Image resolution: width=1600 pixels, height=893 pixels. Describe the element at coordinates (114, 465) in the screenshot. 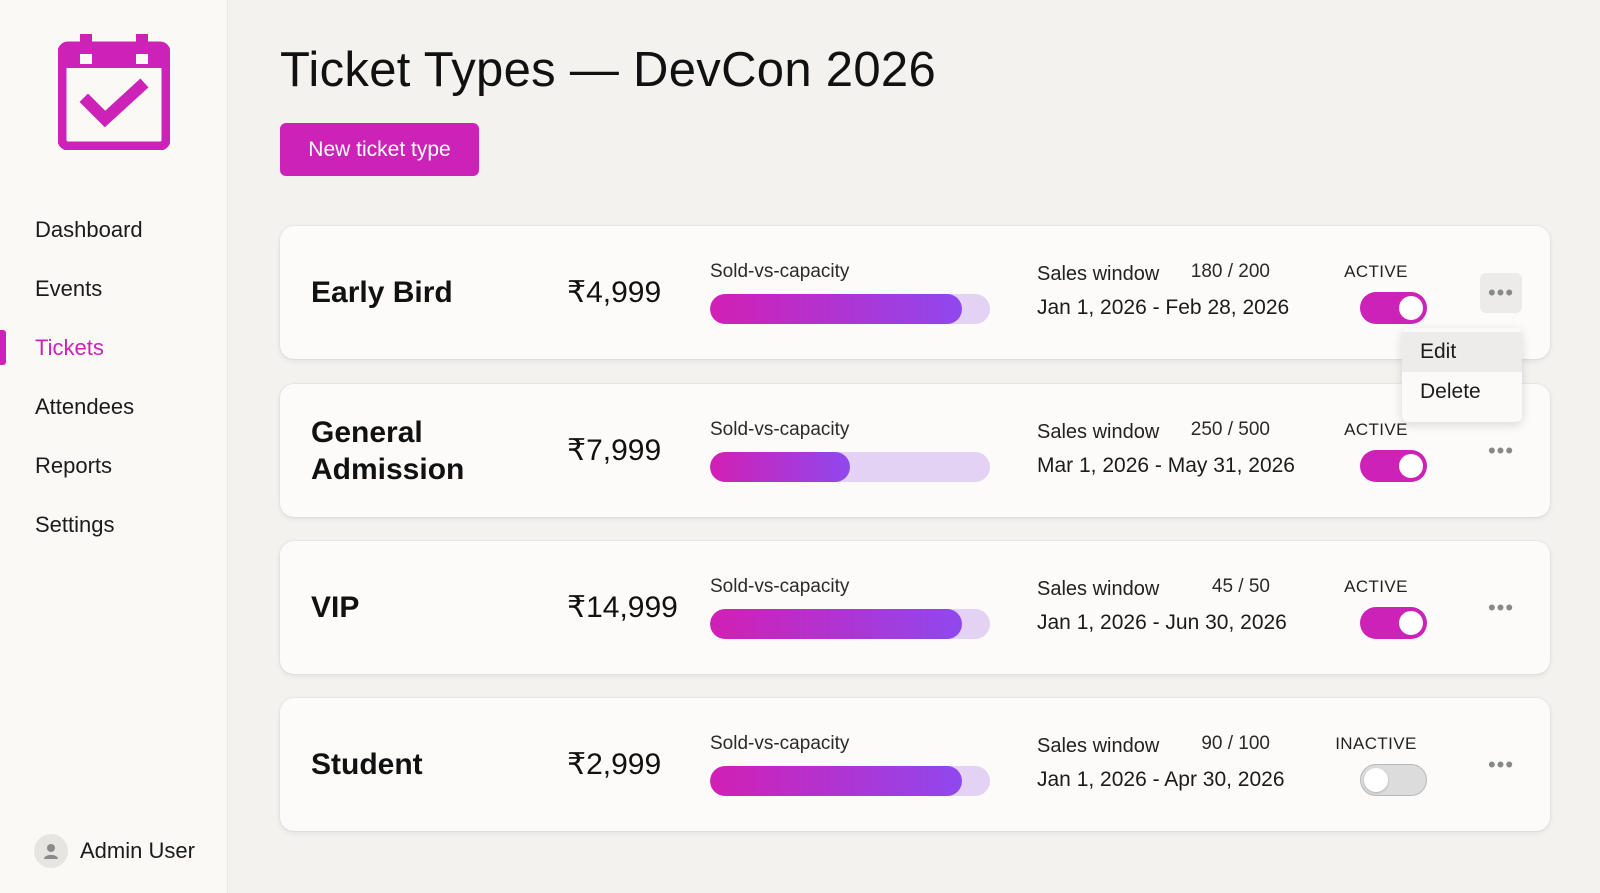

I see `sidebar-item-reports: Reports` at that location.